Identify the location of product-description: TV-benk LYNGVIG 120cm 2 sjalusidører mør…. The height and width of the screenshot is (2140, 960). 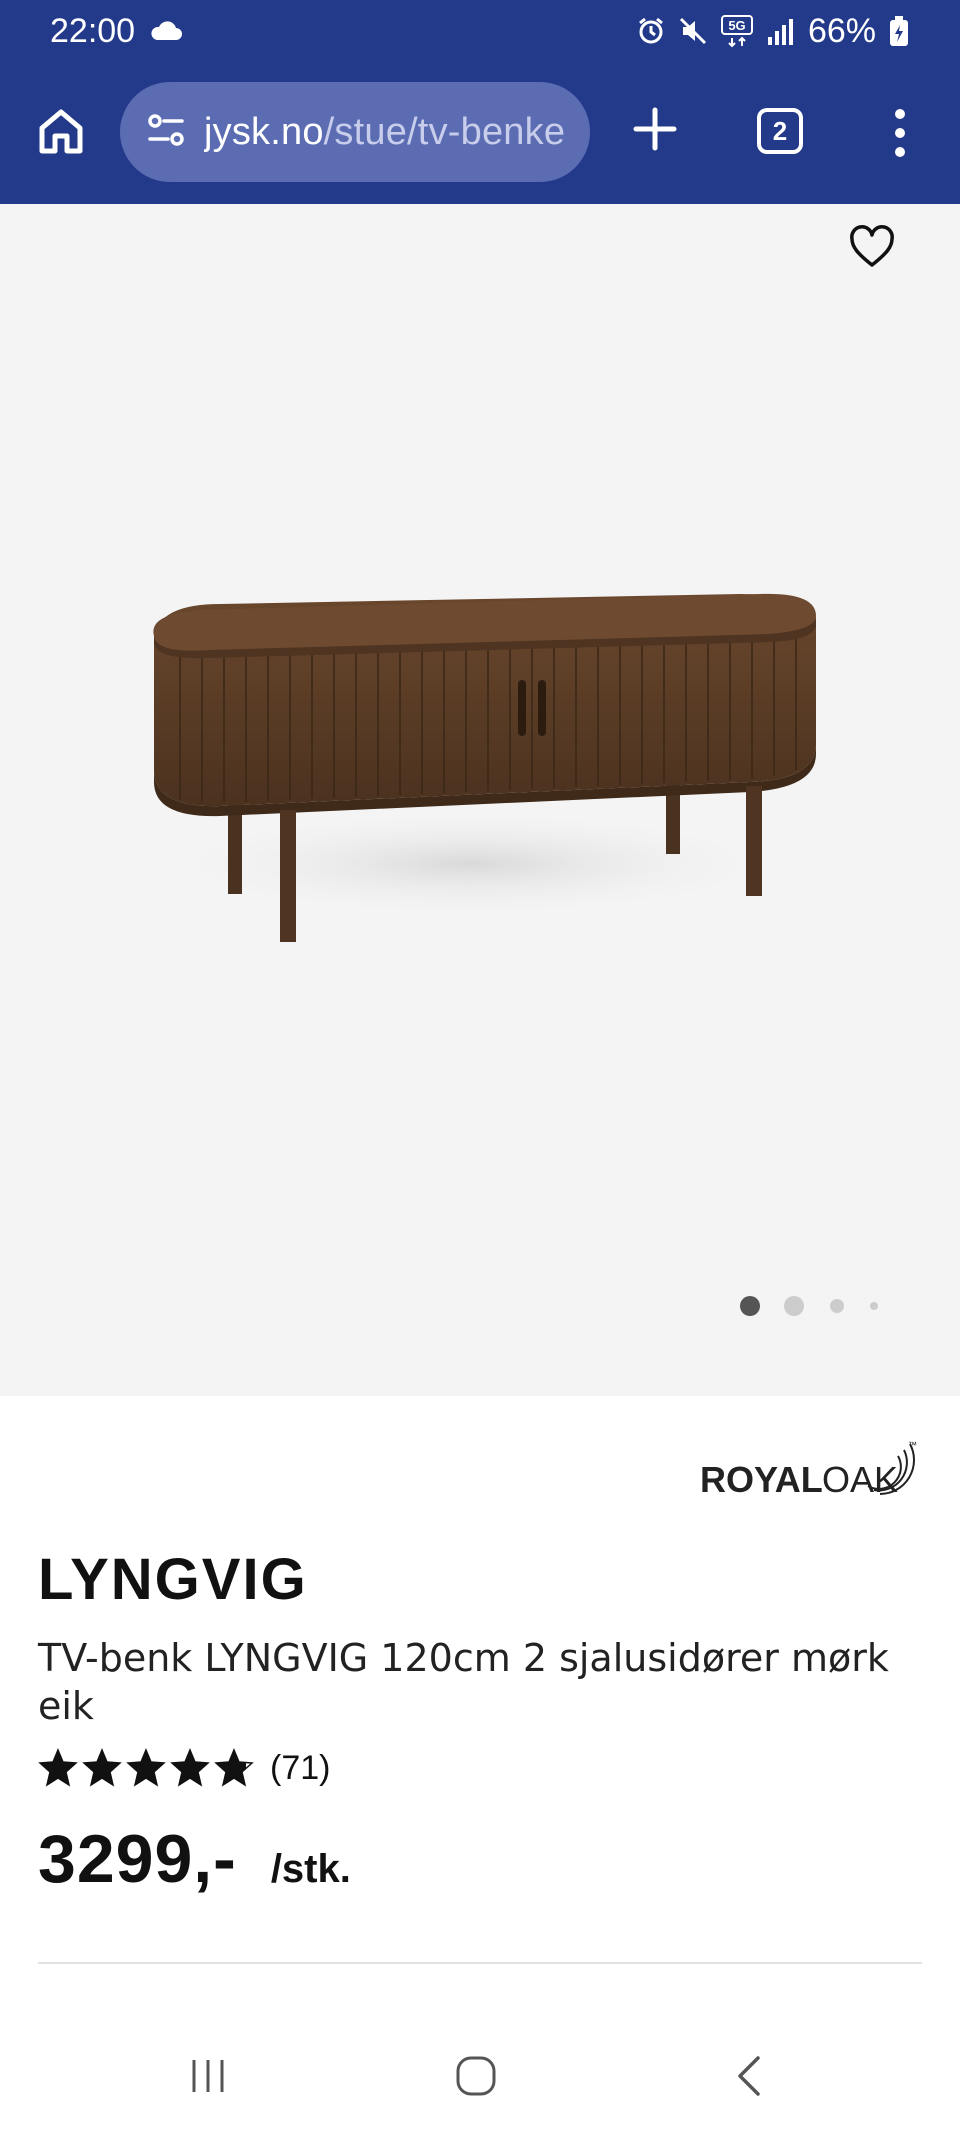
(463, 1682).